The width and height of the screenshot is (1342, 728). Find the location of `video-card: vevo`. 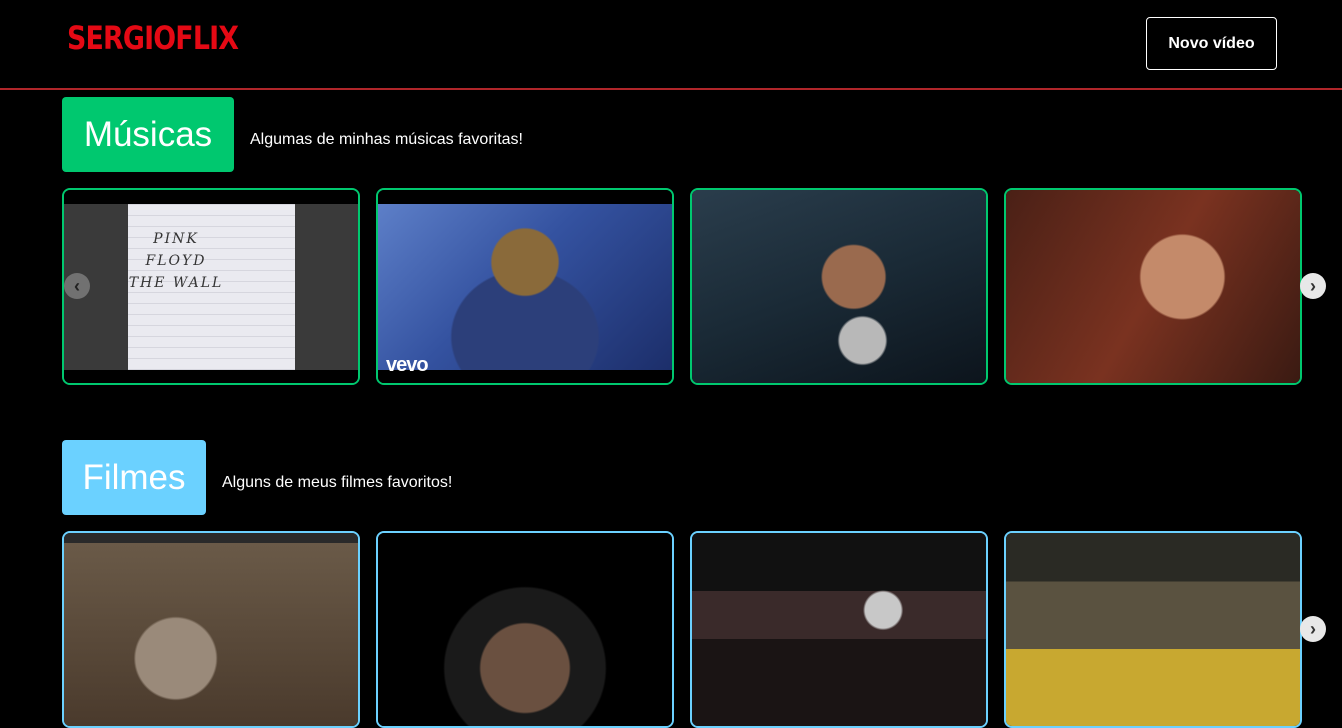

video-card: vevo is located at coordinates (525, 286).